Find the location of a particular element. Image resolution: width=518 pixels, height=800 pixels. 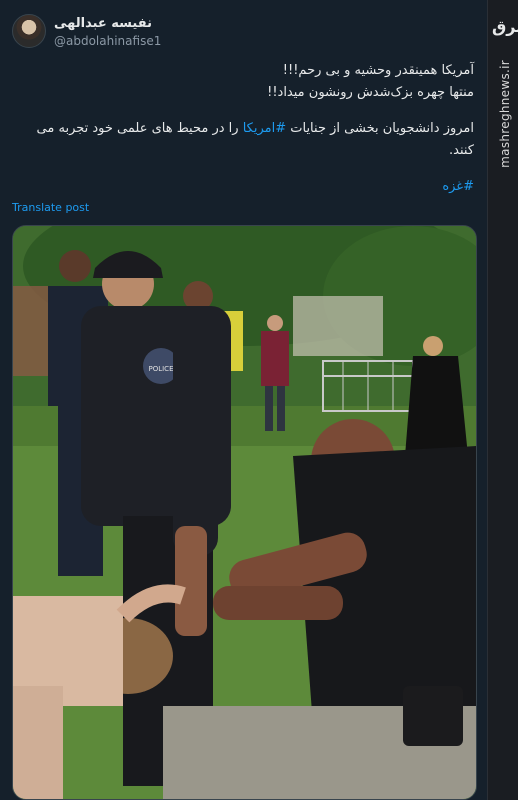

translate-post-link: Translate post is located at coordinates (50, 207).